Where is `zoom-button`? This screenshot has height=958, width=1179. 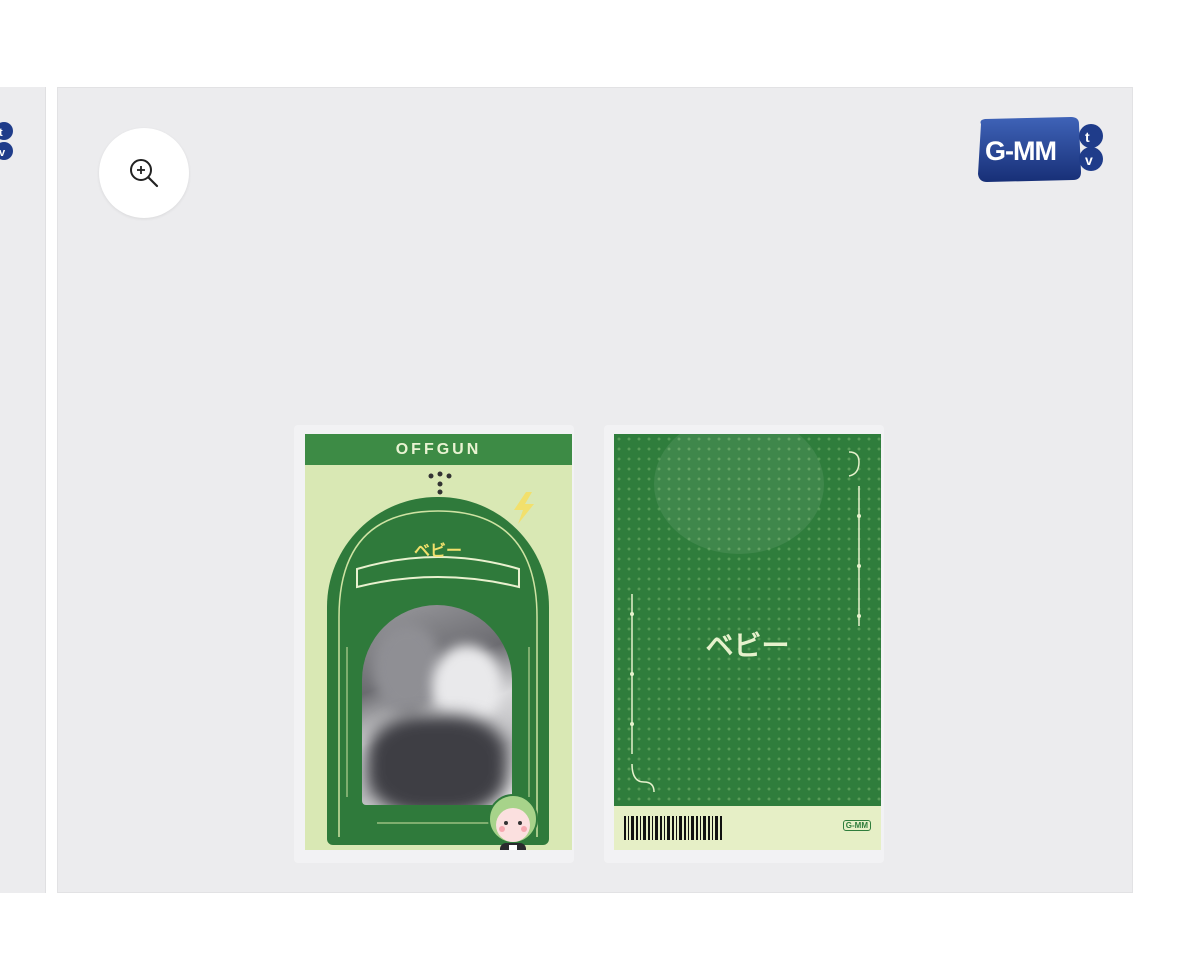 zoom-button is located at coordinates (144, 173).